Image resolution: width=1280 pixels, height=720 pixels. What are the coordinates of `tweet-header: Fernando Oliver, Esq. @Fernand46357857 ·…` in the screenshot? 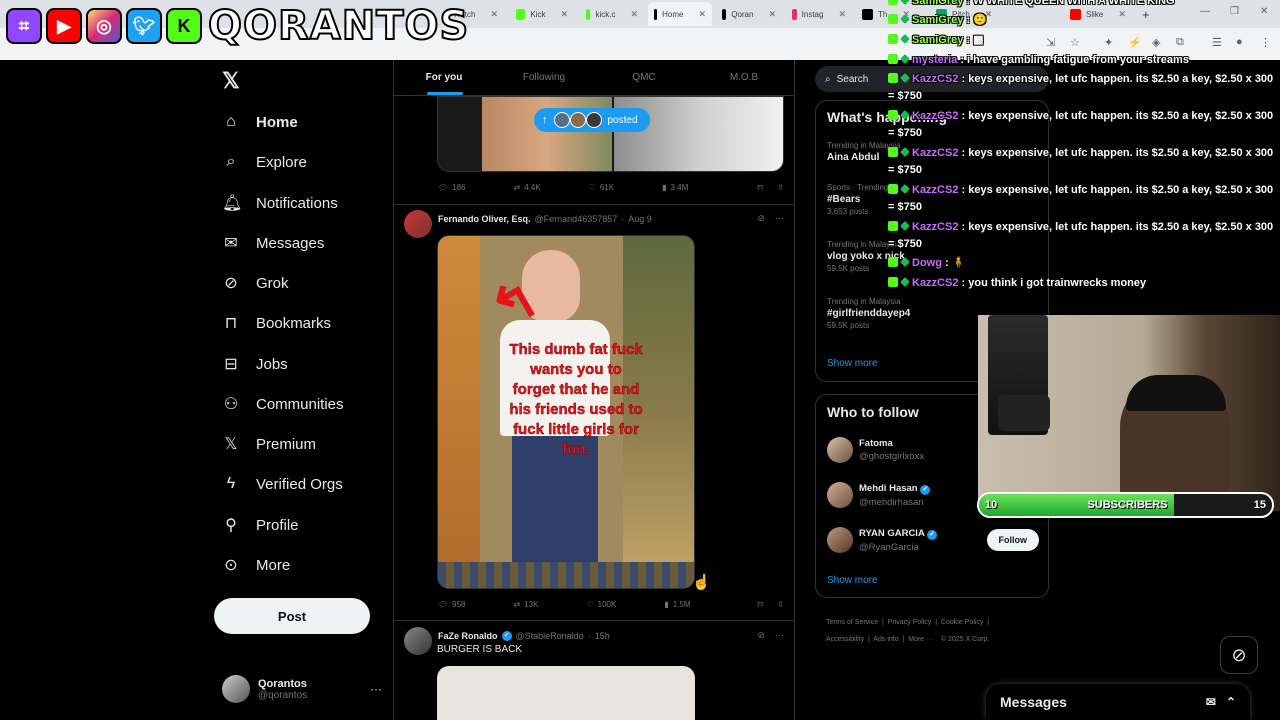 It's located at (594, 224).